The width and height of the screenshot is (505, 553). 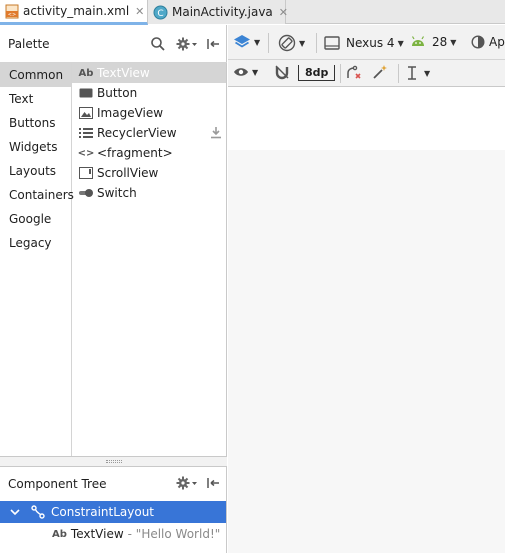 I want to click on switch-icon, so click(x=86, y=193).